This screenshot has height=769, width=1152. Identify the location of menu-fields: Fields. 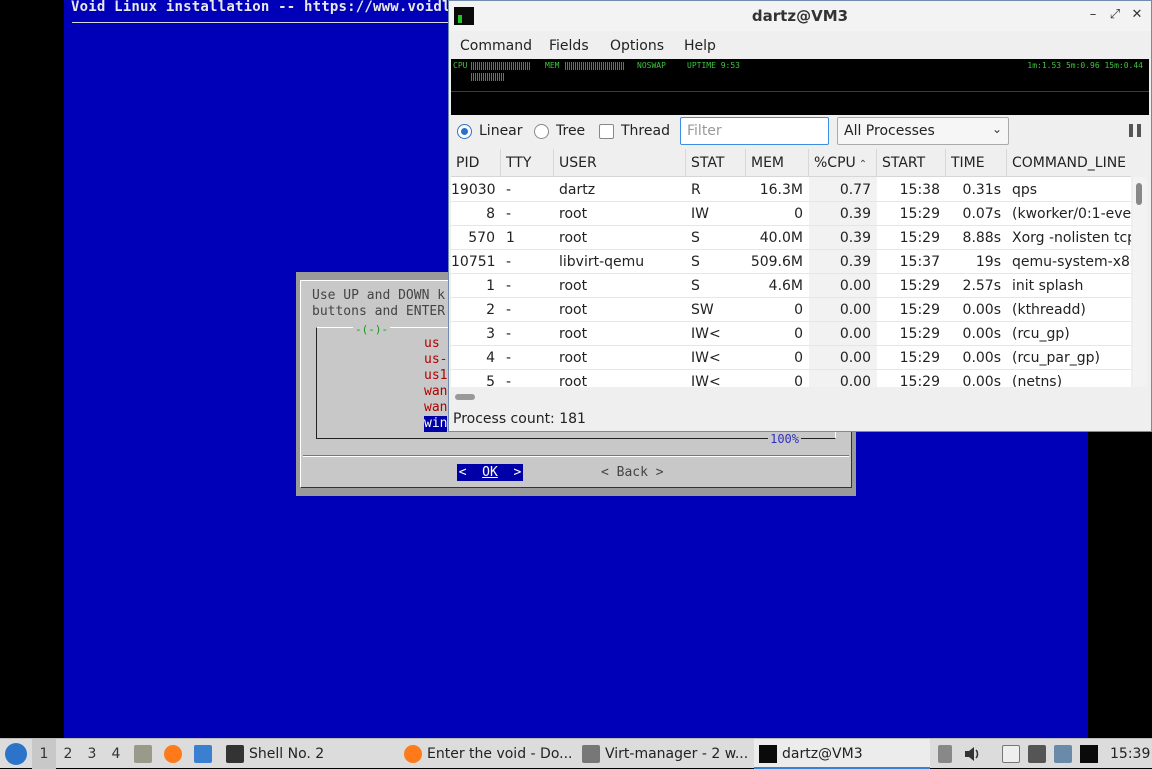
(569, 46).